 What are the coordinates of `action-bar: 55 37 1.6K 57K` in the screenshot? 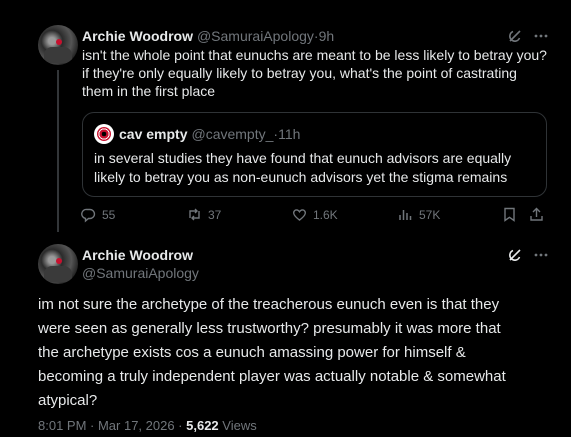 It's located at (315, 216).